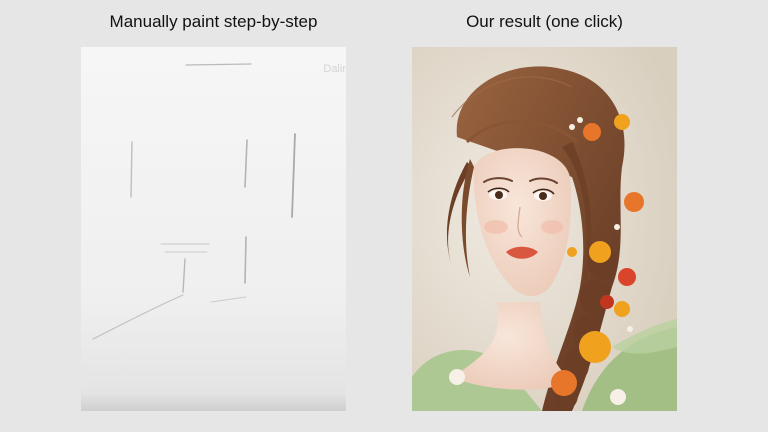 This screenshot has width=768, height=432. Describe the element at coordinates (544, 21) in the screenshot. I see `right-caption: Our result (one click)` at that location.